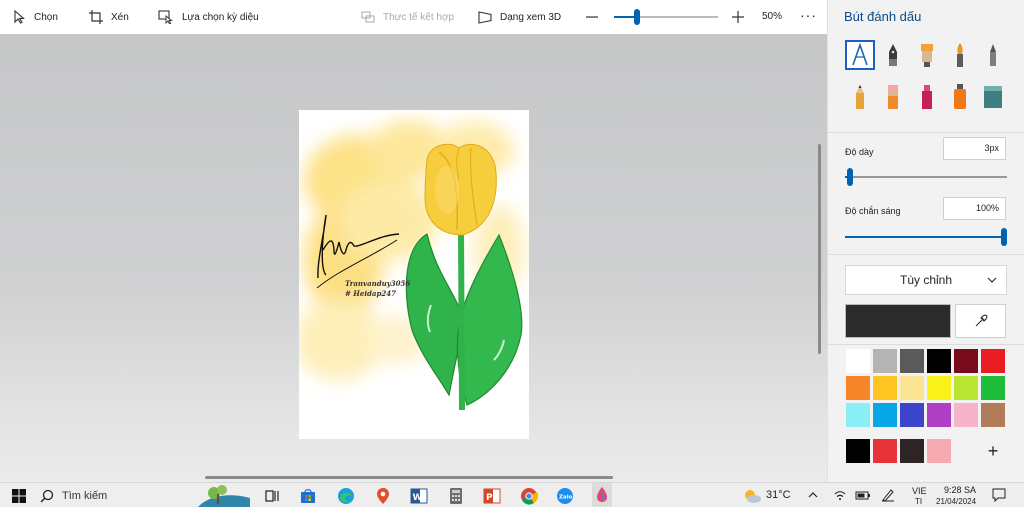  I want to click on 3d-view-icon, so click(485, 17).